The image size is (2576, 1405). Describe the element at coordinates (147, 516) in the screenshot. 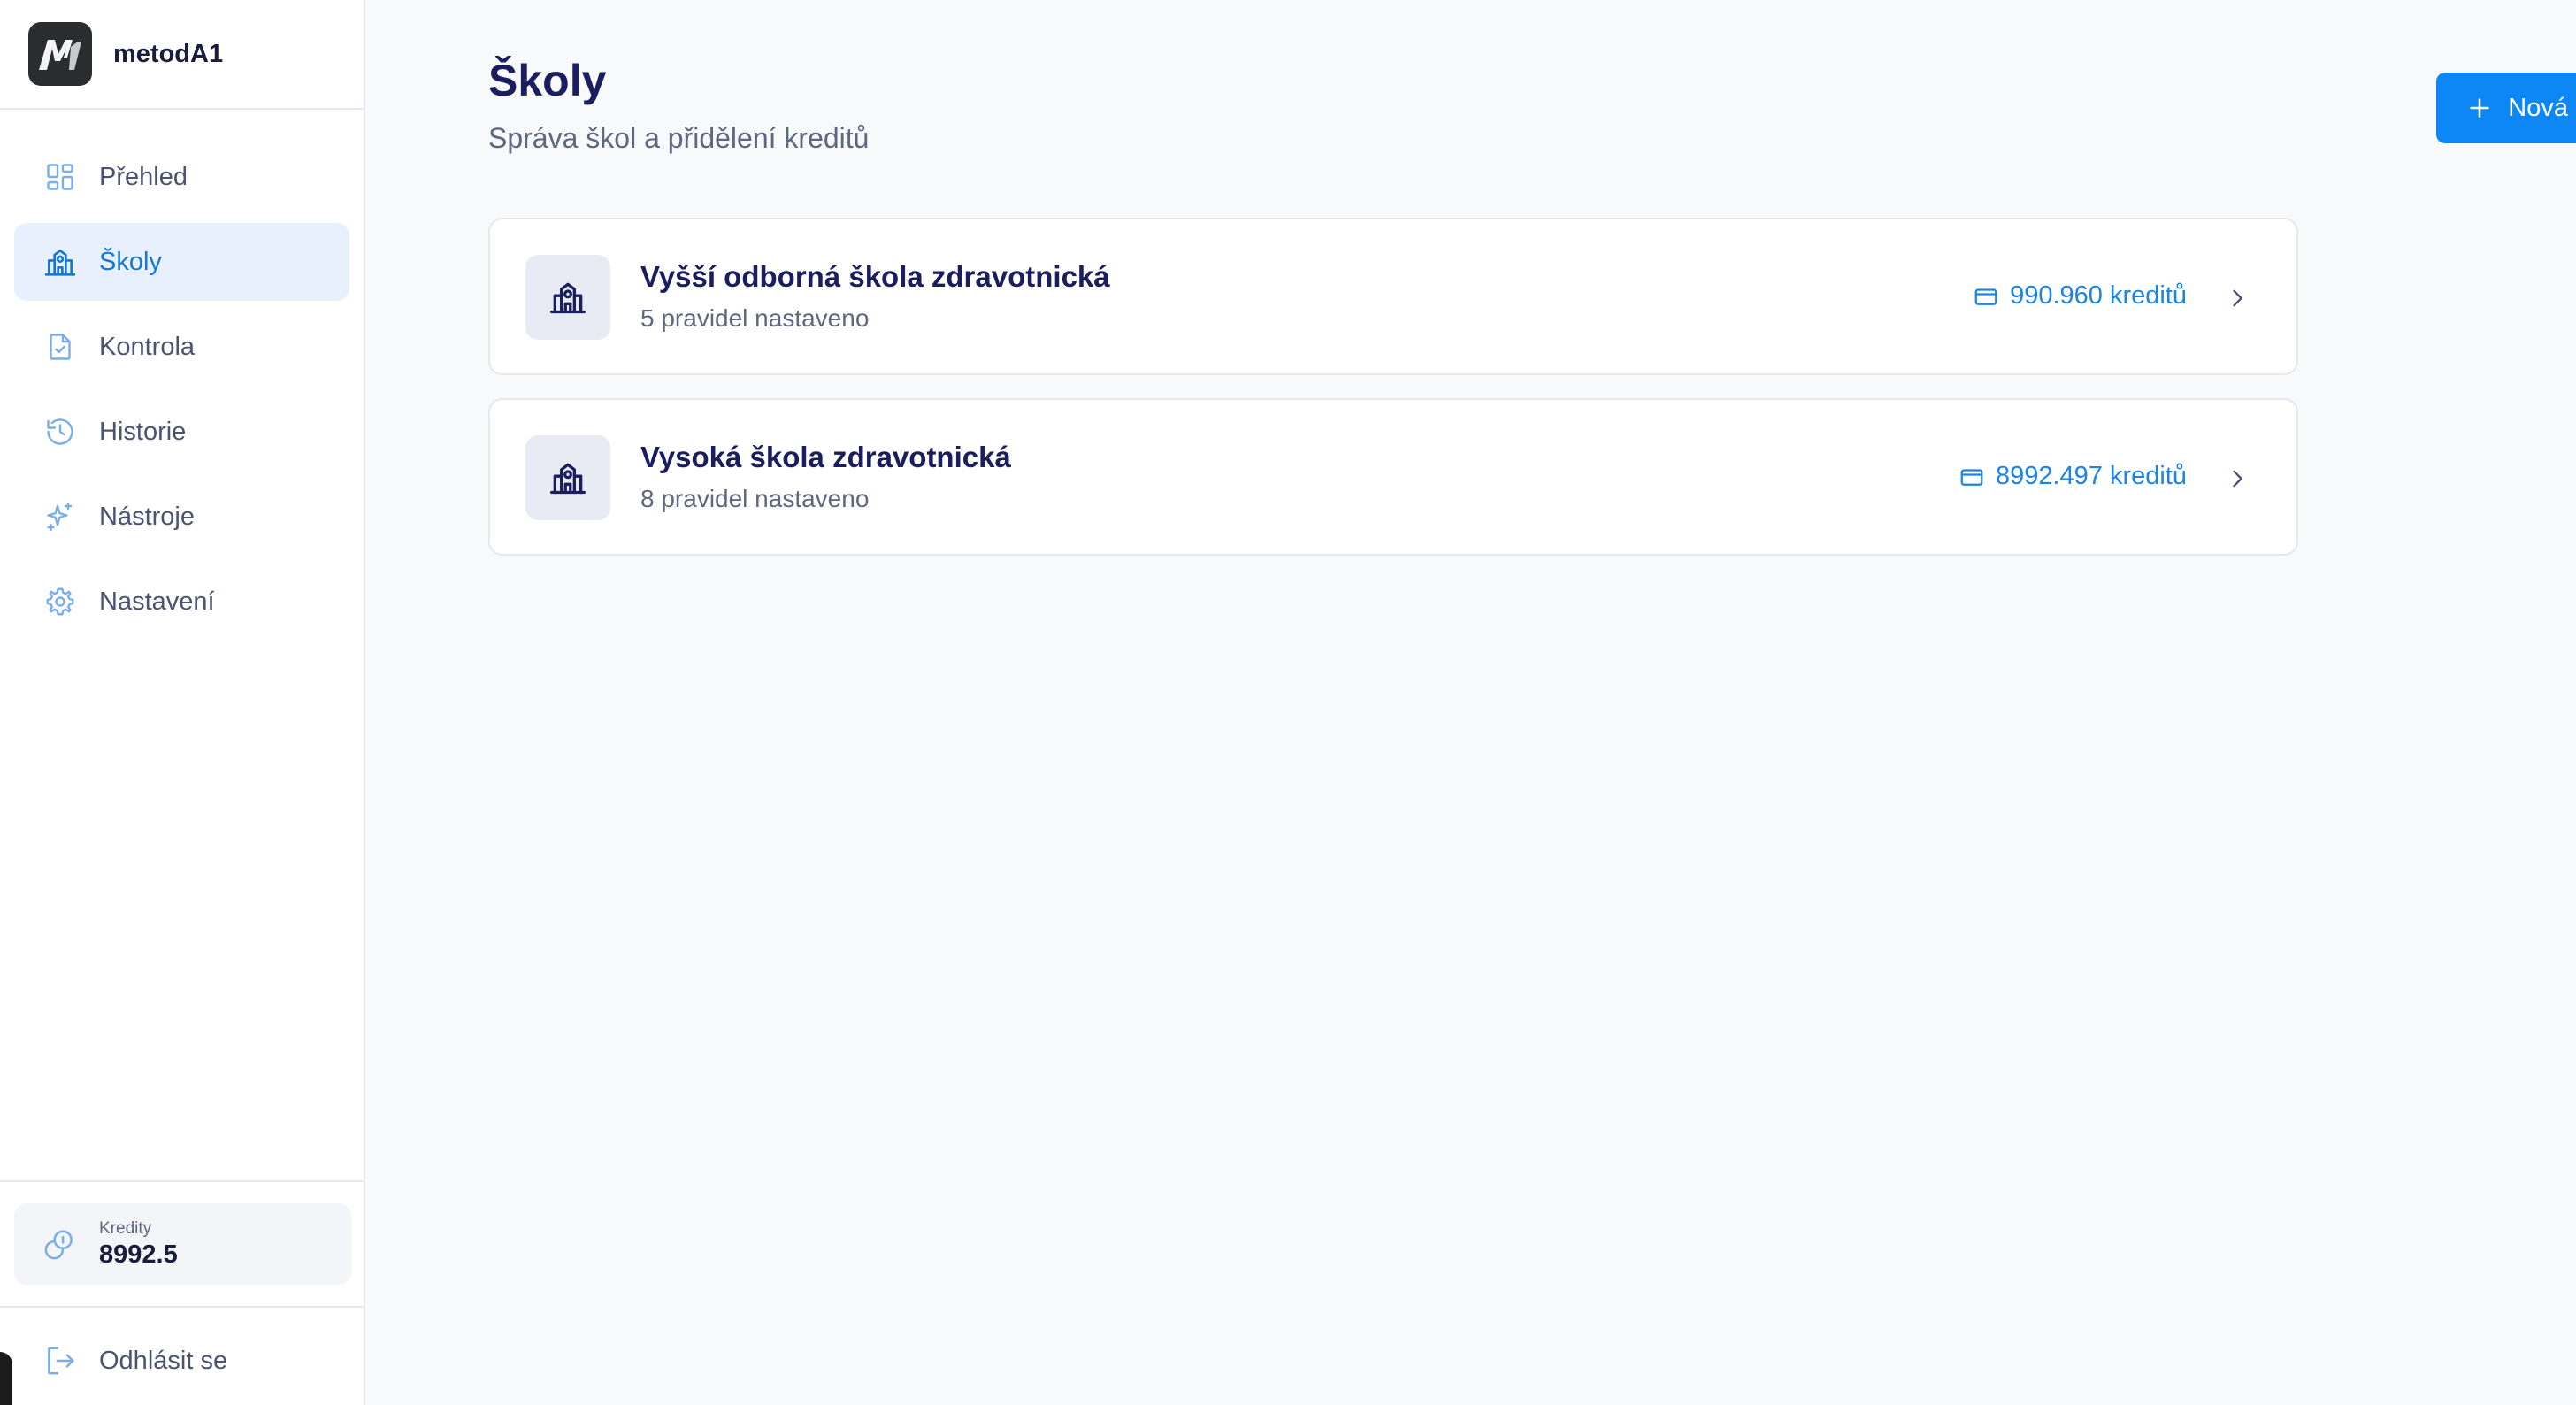

I see `sidebar-item-label: Nástroje` at that location.